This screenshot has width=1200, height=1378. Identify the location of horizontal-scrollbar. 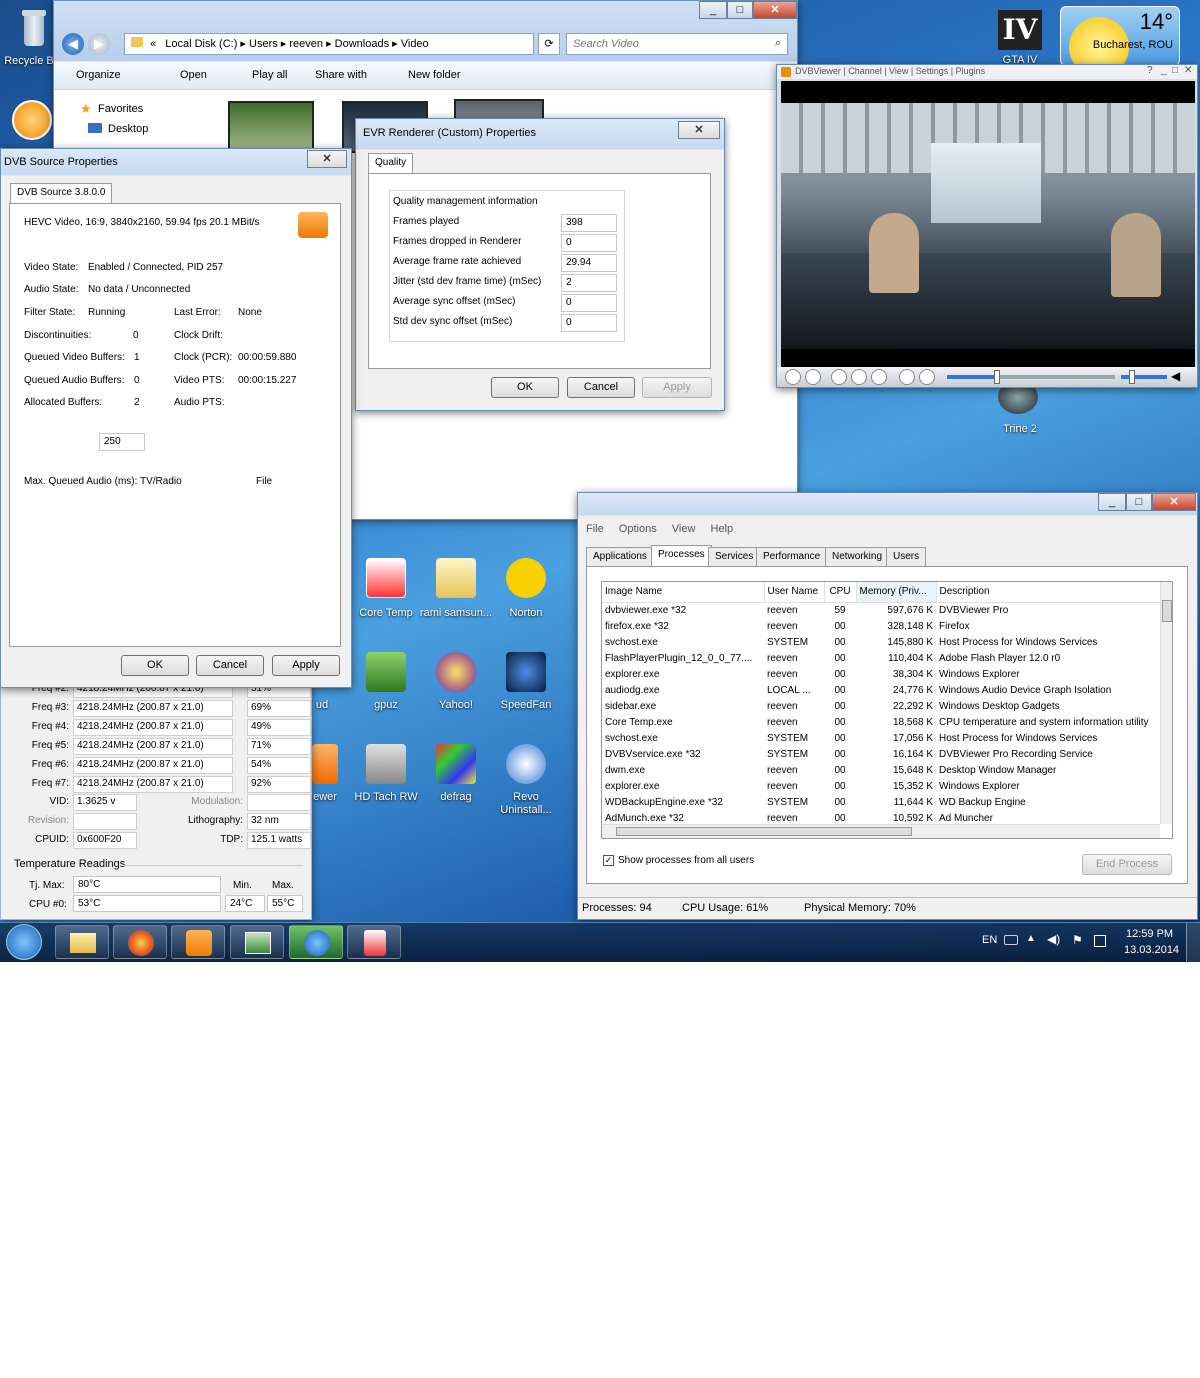
(881, 831).